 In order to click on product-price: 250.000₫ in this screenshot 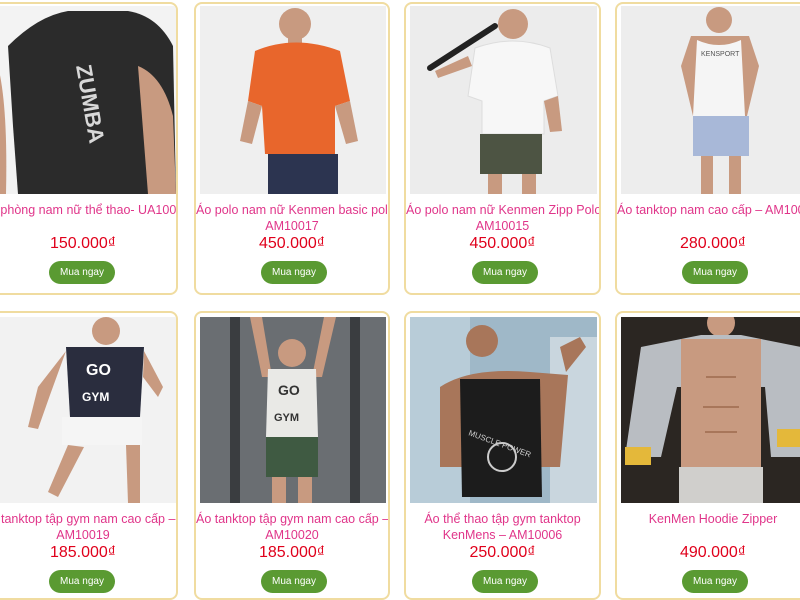, I will do `click(502, 552)`.